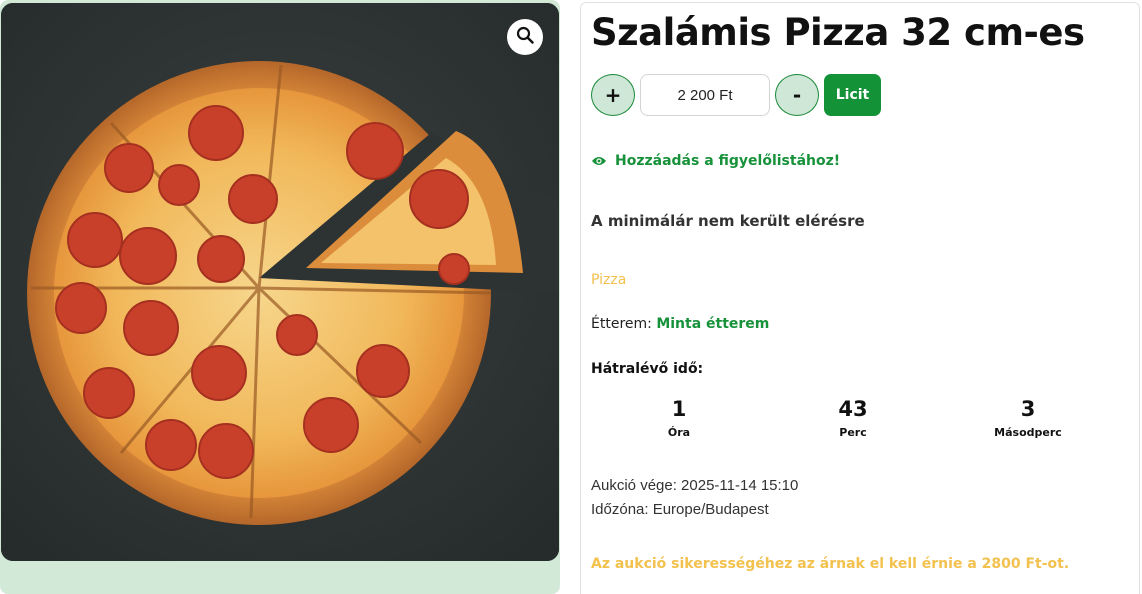 This screenshot has height=594, width=1142. I want to click on countdown-value: 1, so click(679, 409).